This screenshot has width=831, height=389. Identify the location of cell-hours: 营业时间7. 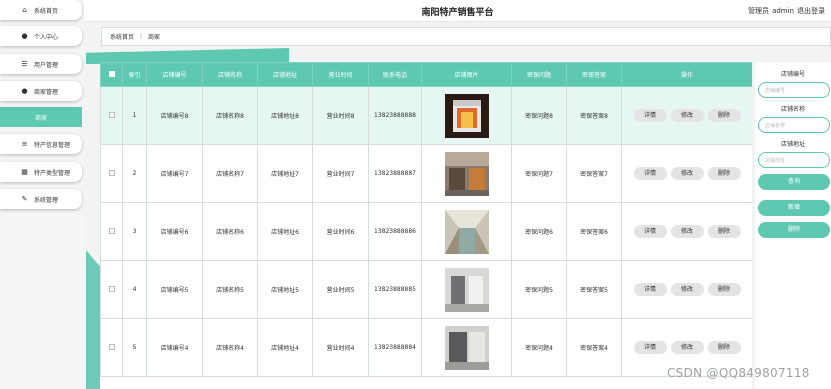
(340, 173).